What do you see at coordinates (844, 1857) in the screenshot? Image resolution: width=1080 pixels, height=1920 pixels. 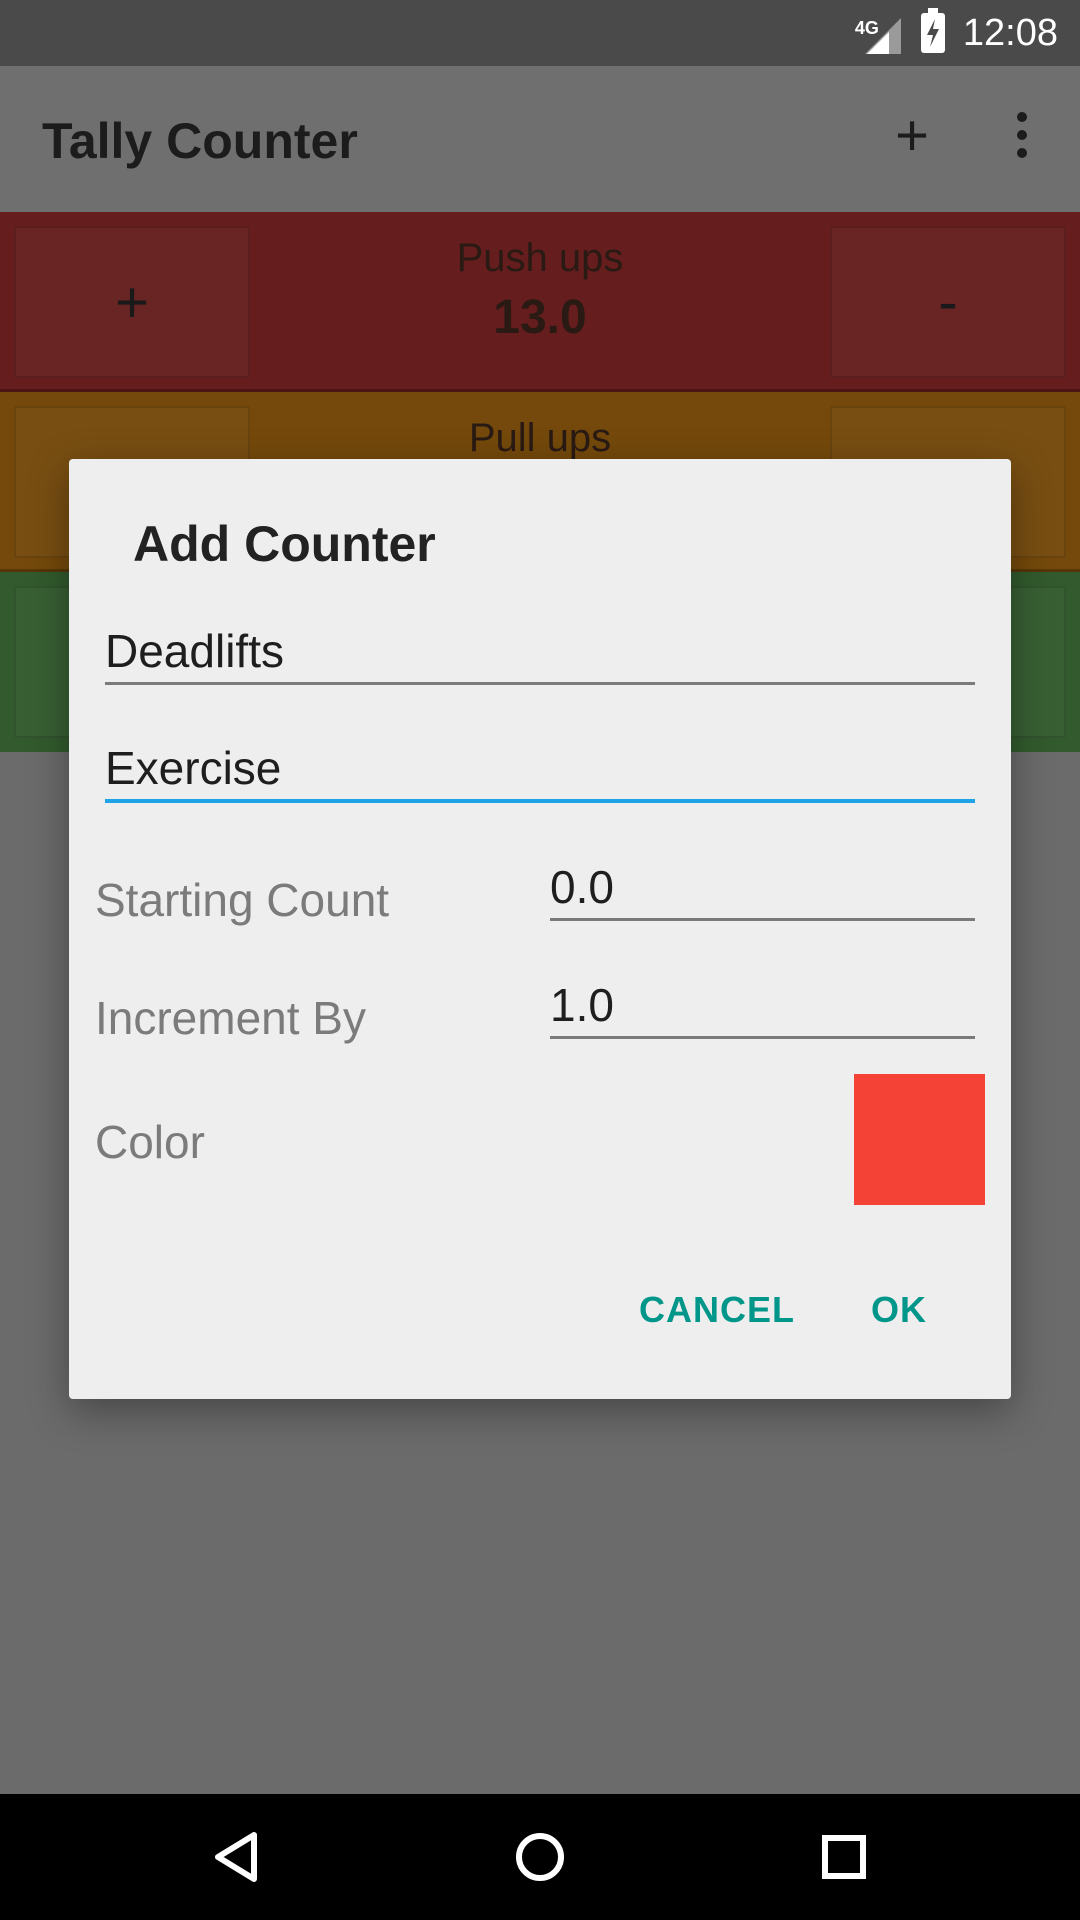 I see `recents-icon` at bounding box center [844, 1857].